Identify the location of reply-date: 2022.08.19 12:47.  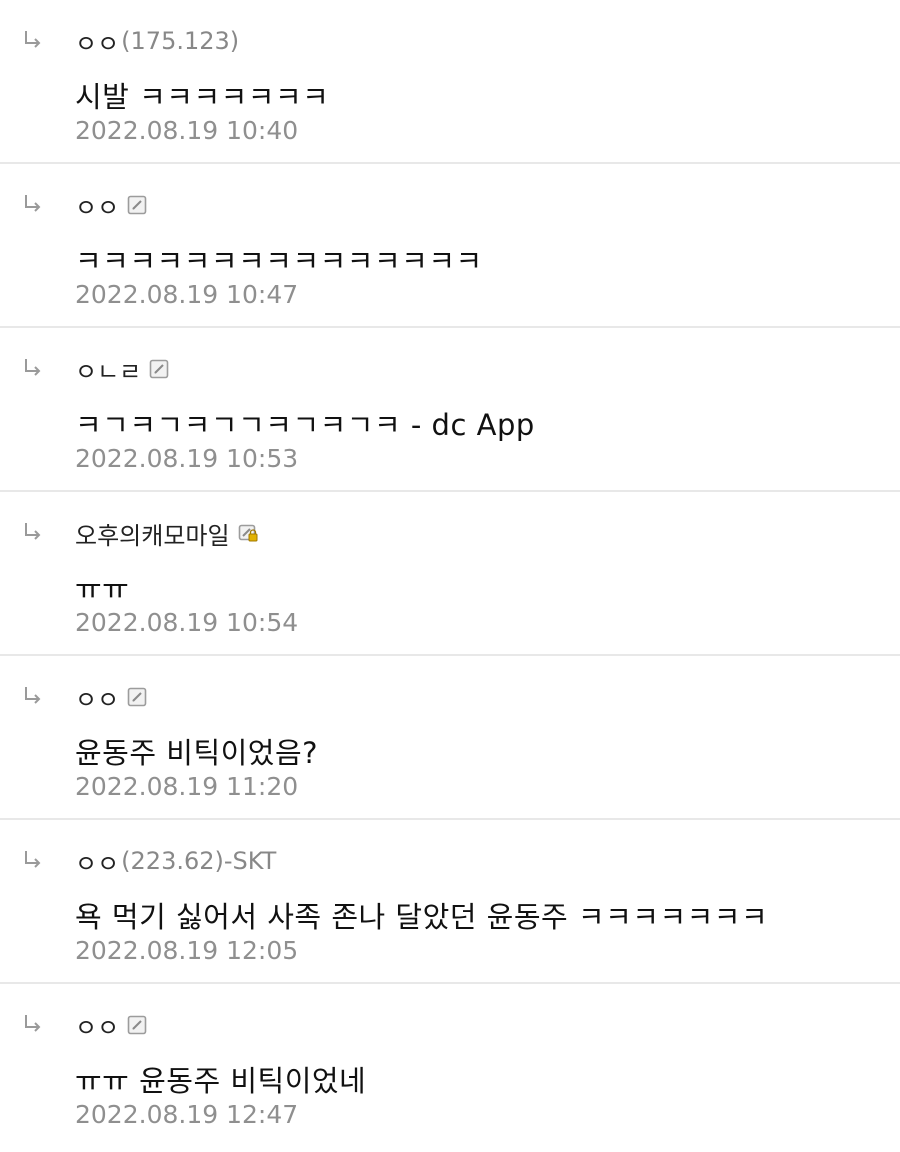
(187, 1114).